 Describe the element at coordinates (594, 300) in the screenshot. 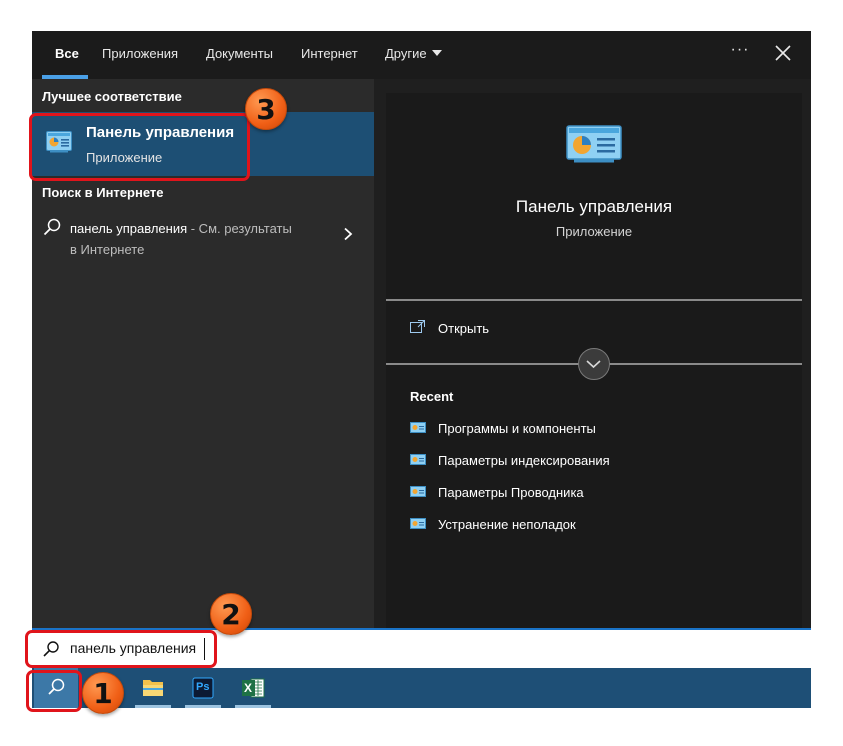

I see `preview-divider` at that location.